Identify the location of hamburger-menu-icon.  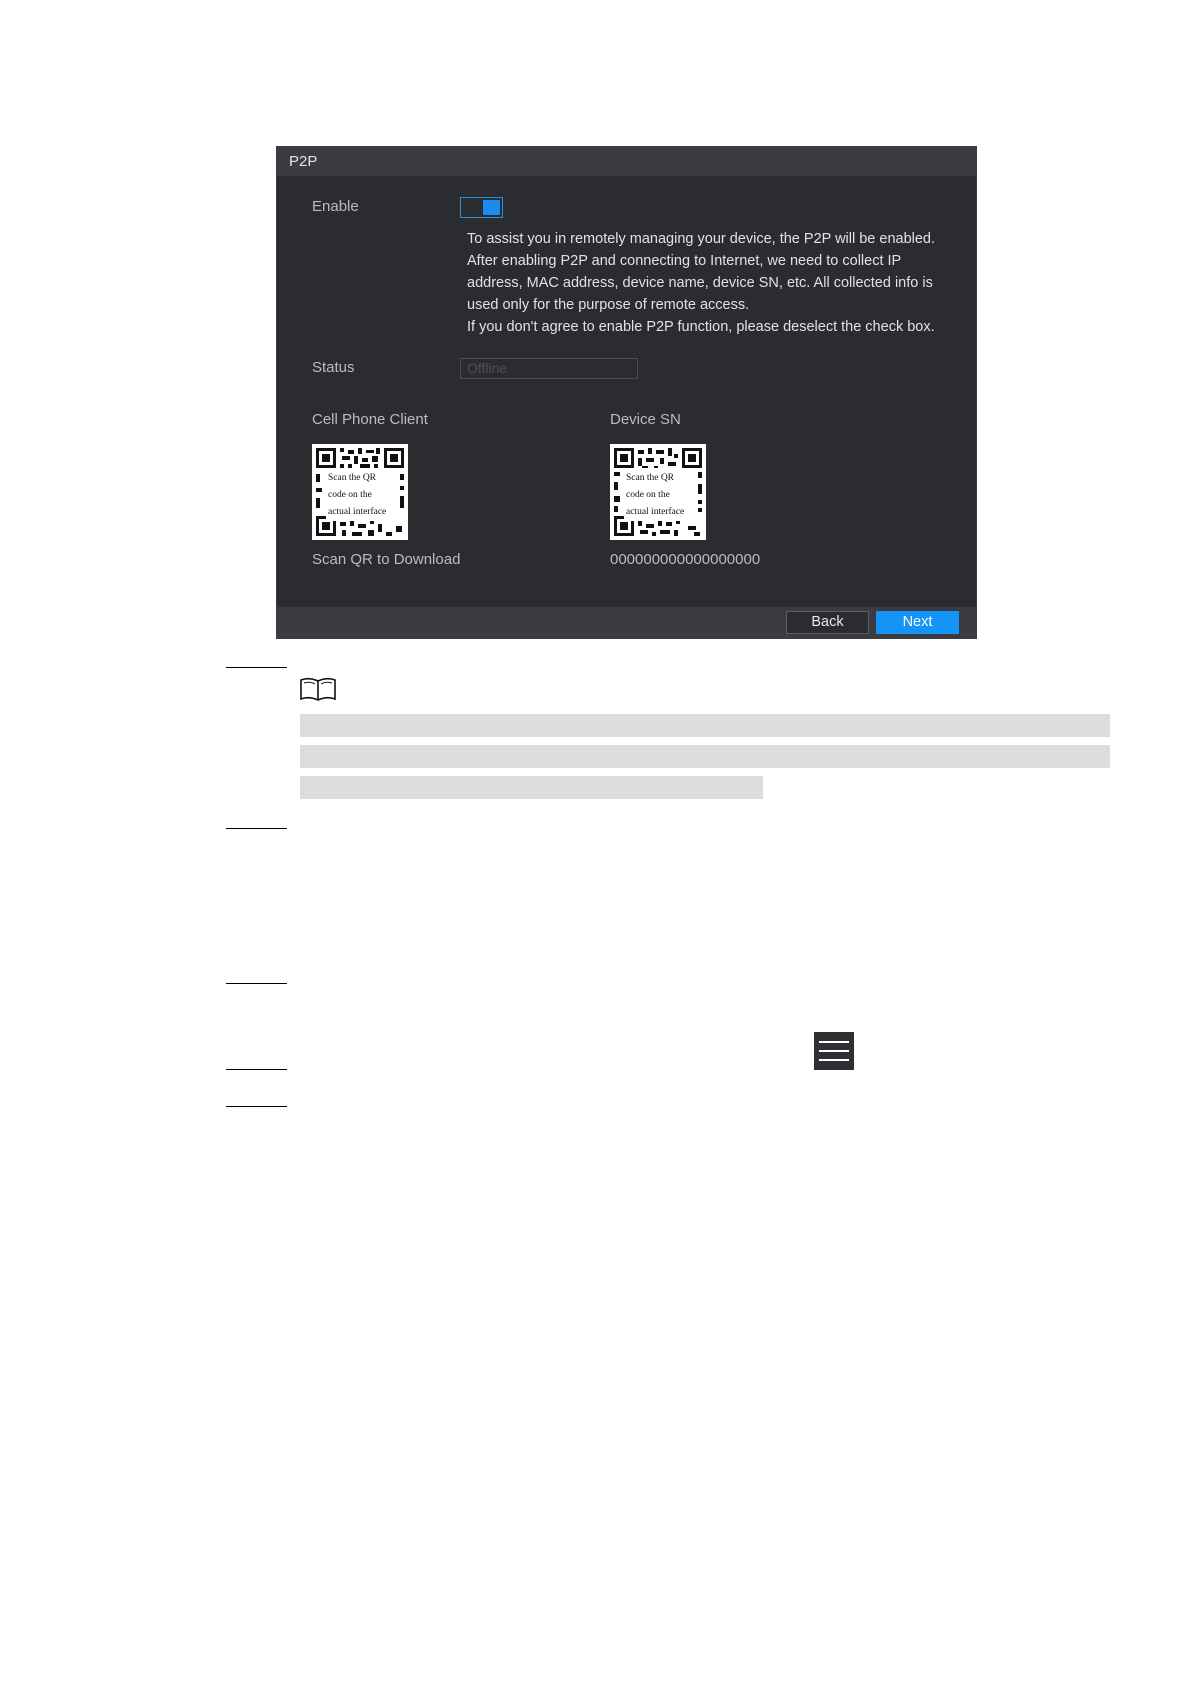
(834, 1051).